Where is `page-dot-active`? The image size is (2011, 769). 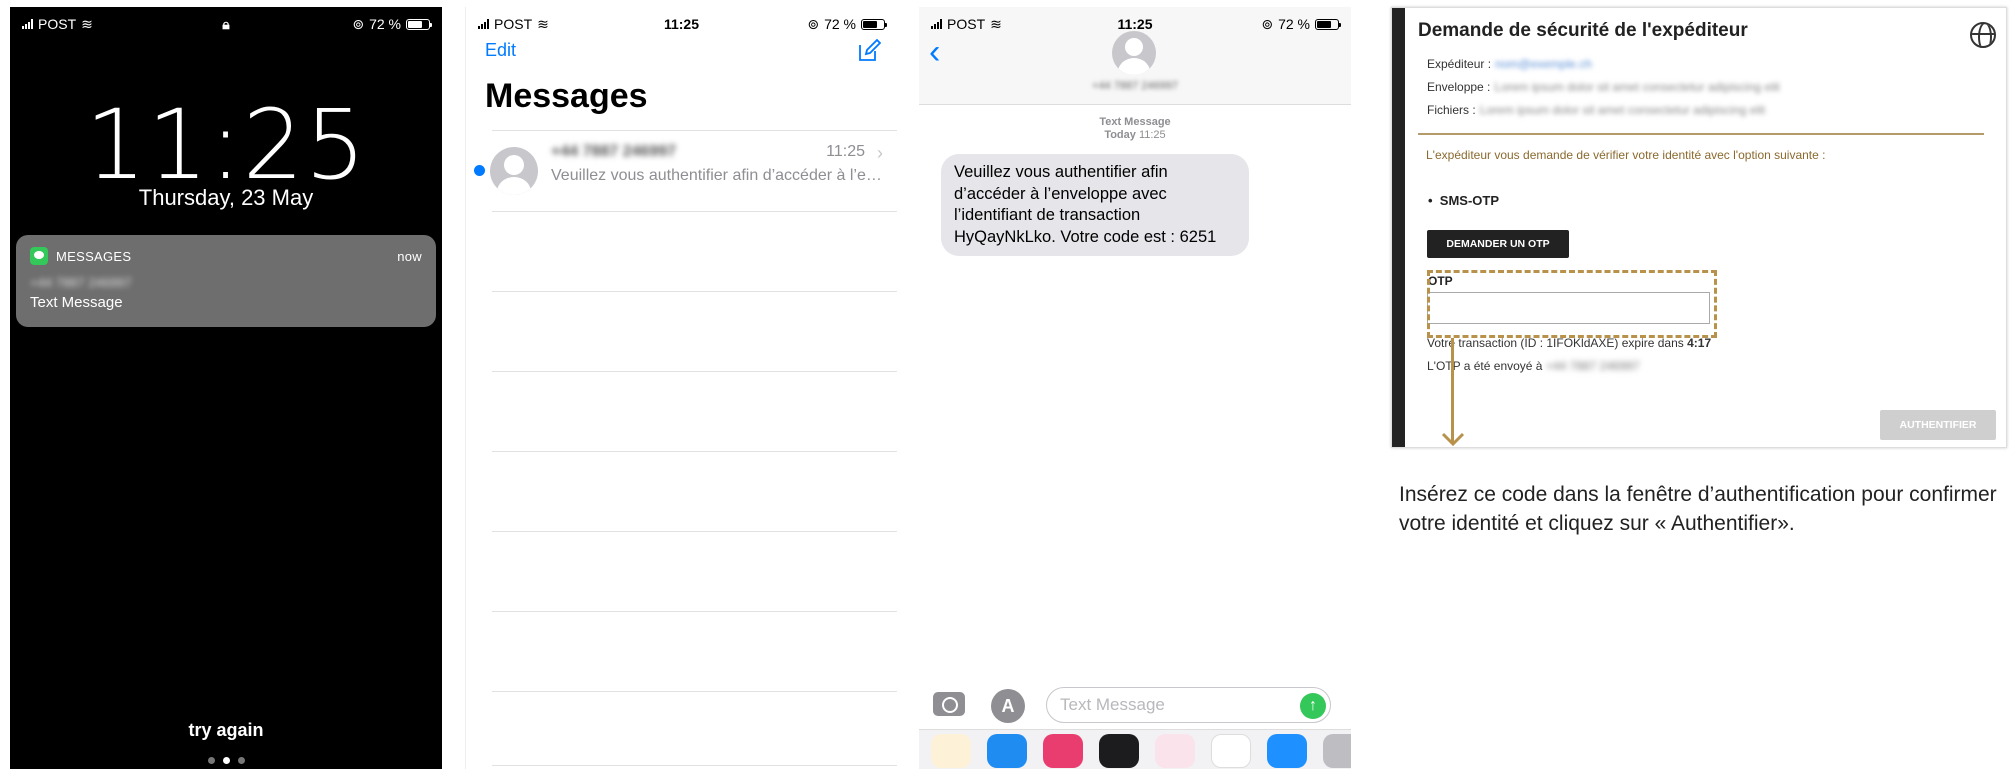
page-dot-active is located at coordinates (226, 760).